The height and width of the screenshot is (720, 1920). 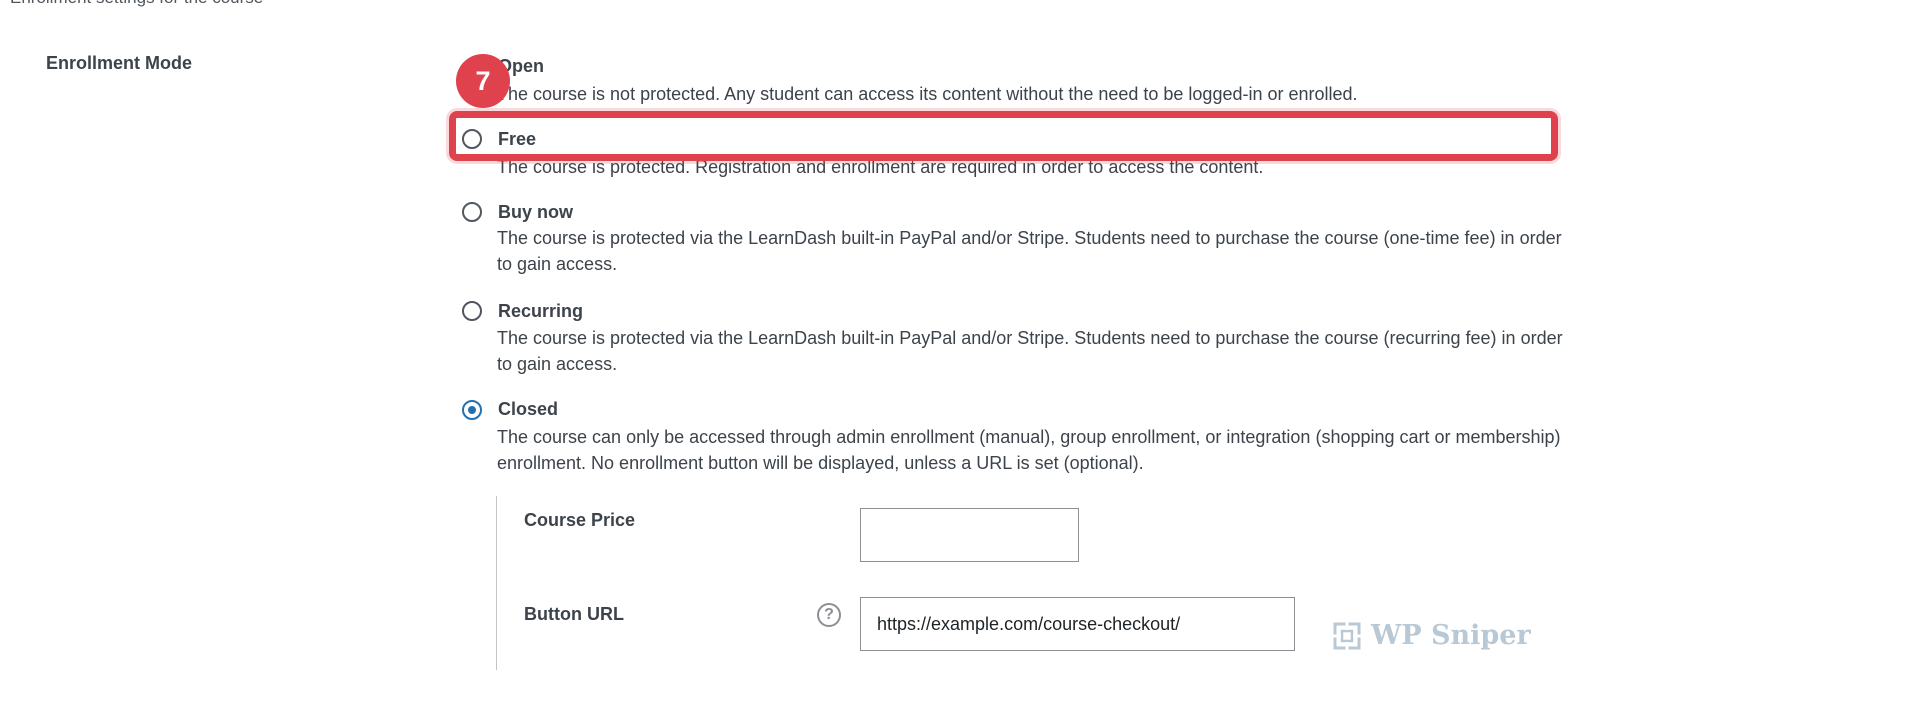 I want to click on button-url-label: Button URL, so click(x=574, y=614).